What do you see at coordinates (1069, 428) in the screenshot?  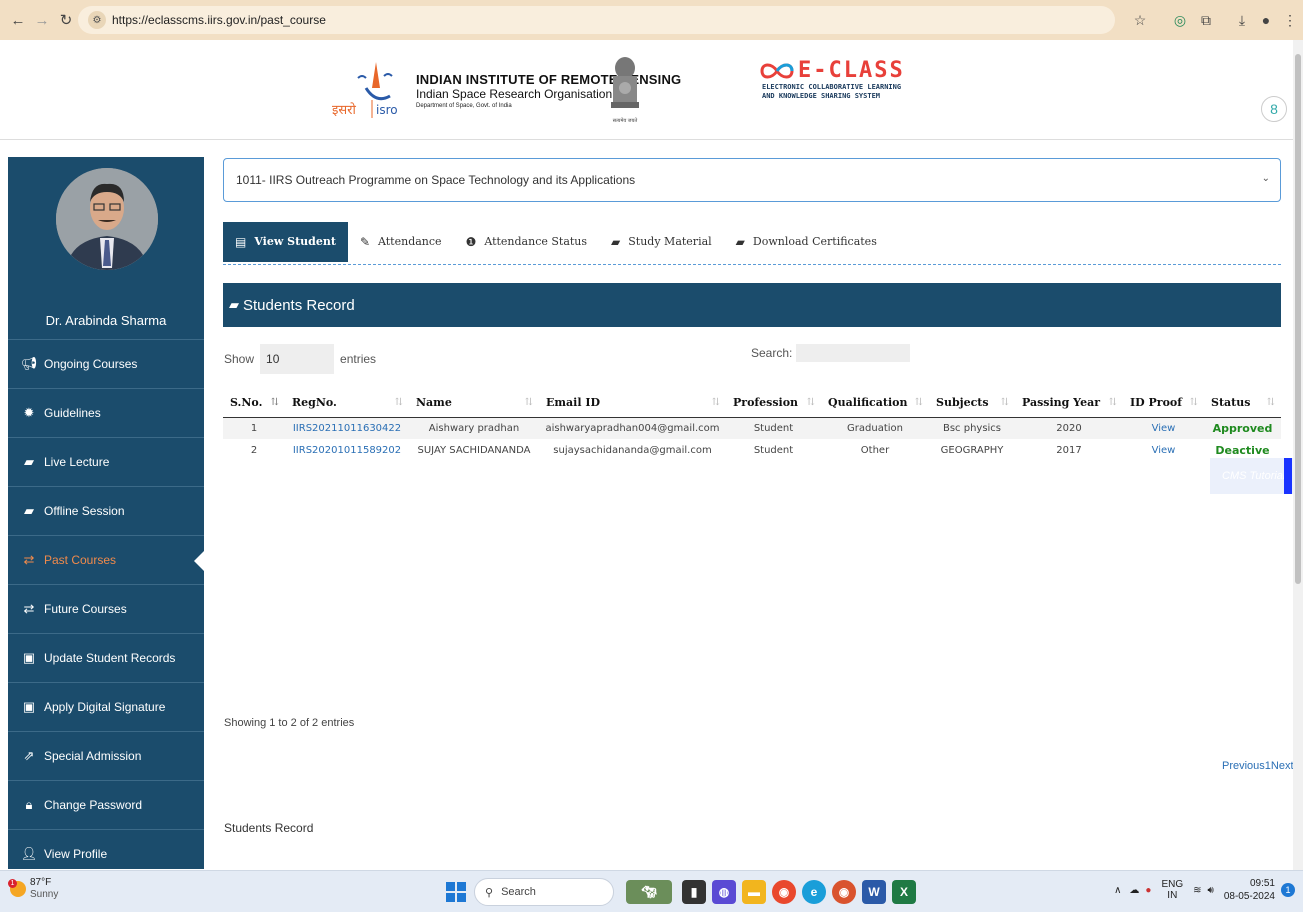 I see `cell-passing-year: 2020` at bounding box center [1069, 428].